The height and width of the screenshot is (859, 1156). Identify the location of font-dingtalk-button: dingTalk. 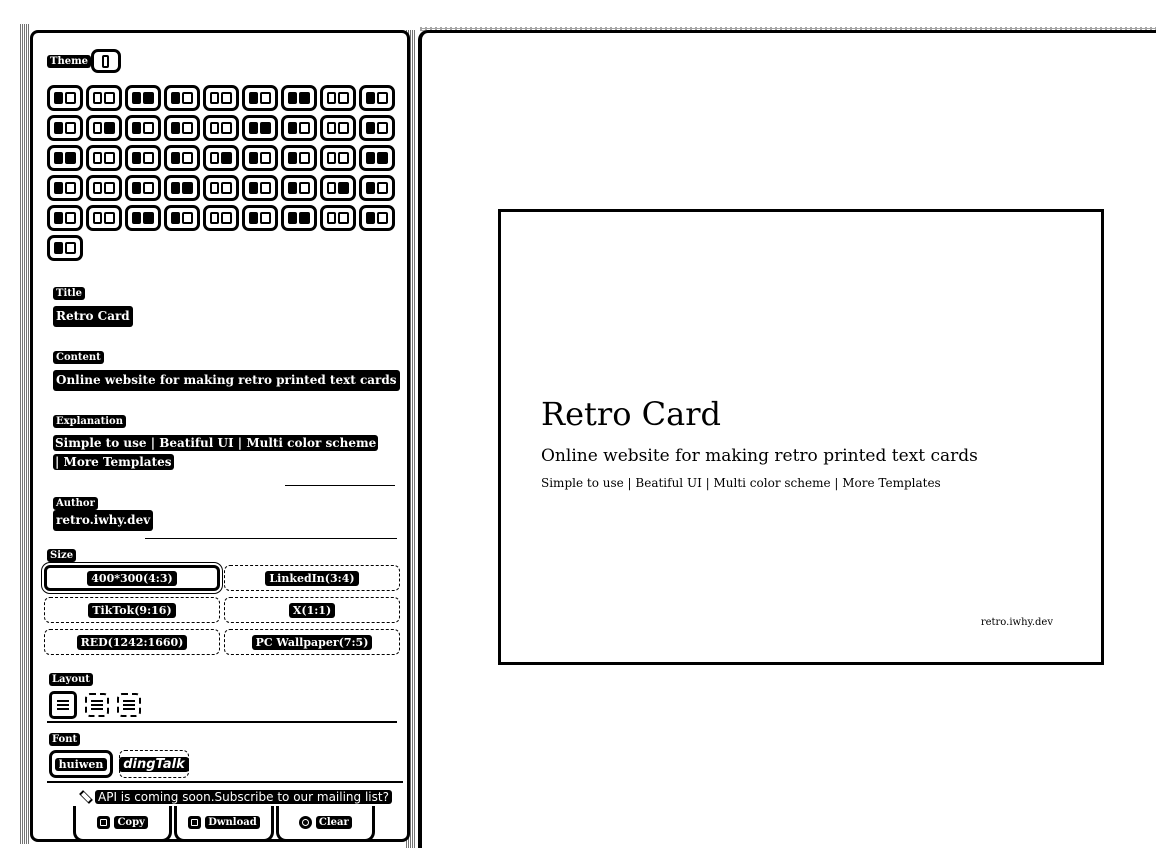
(154, 764).